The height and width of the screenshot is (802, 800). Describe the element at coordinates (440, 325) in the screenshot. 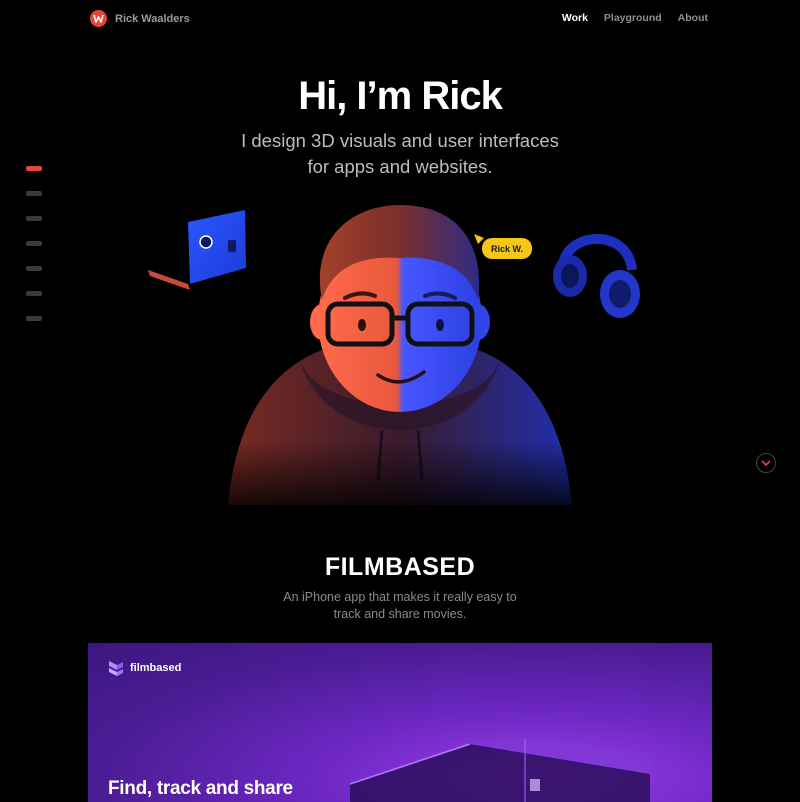

I see `right-eye` at that location.